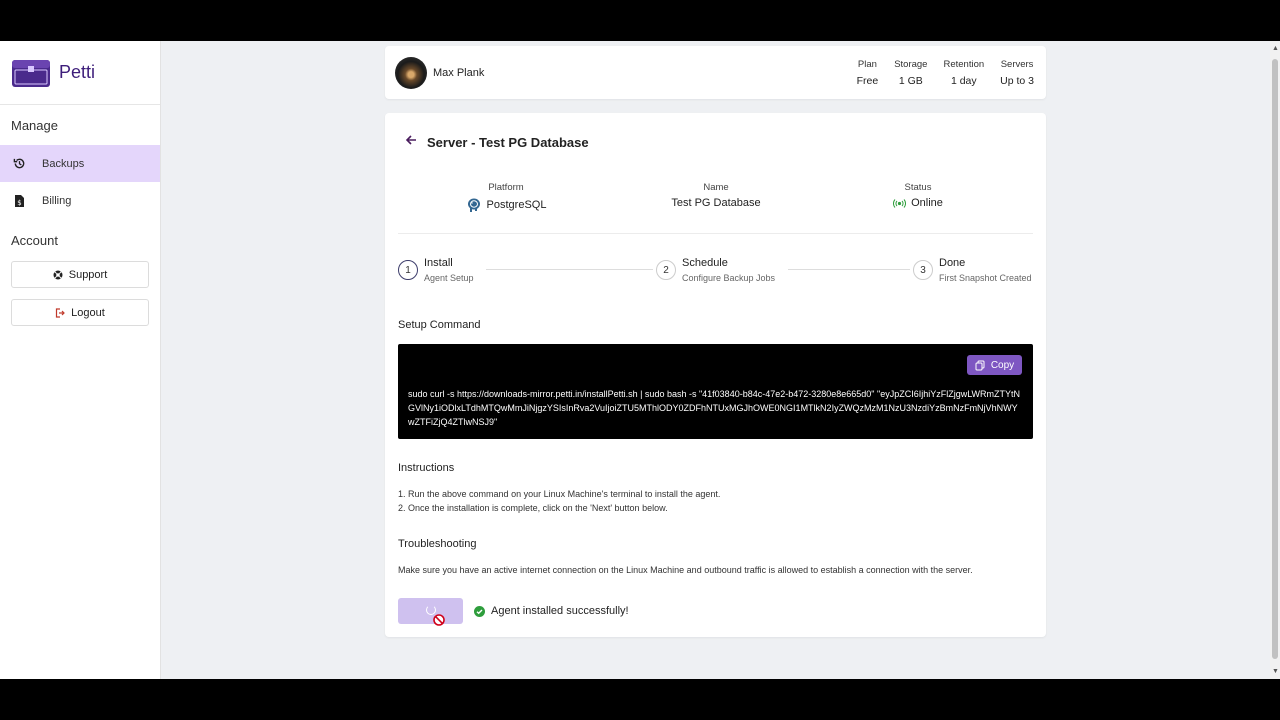  I want to click on platform-value: PostgreSQL, so click(516, 205).